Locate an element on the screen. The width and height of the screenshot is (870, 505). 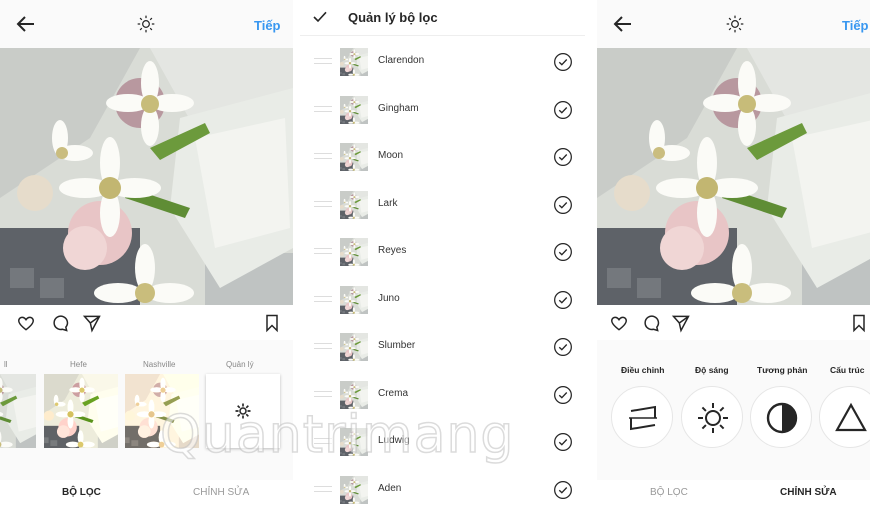
filter-row: Lark is located at coordinates (442, 205).